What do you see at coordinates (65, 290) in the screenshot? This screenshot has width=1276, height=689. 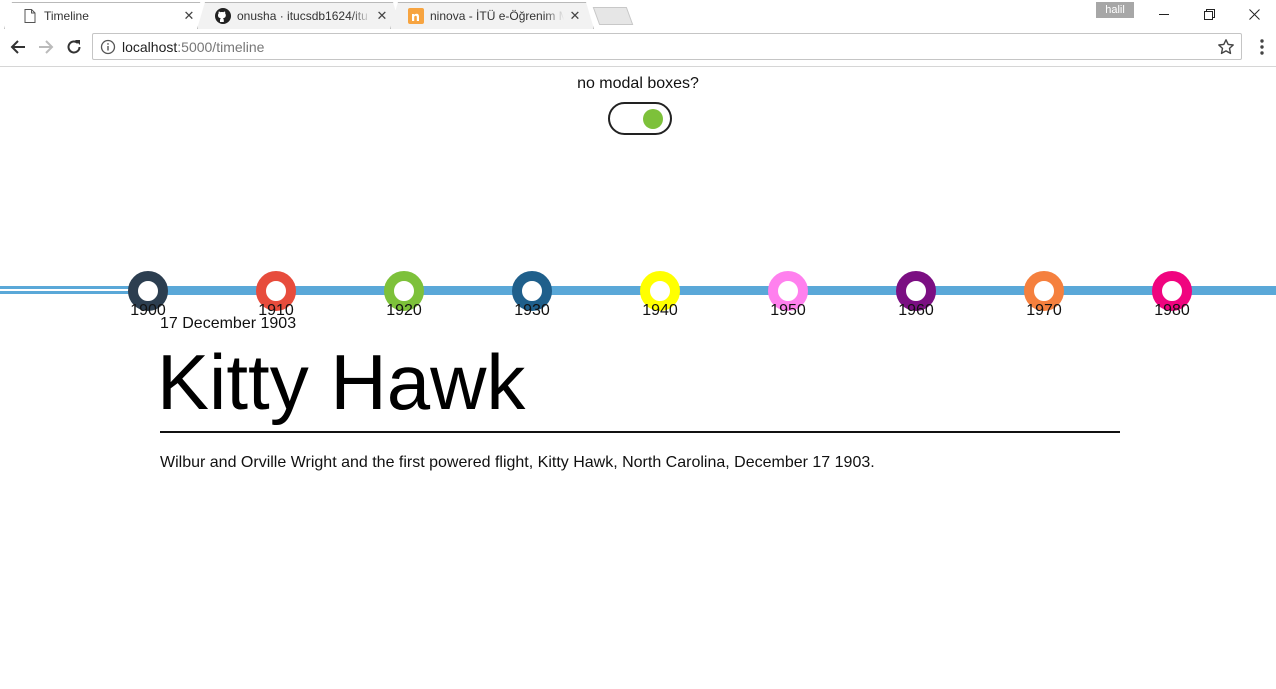 I see `timeline-rail-start` at bounding box center [65, 290].